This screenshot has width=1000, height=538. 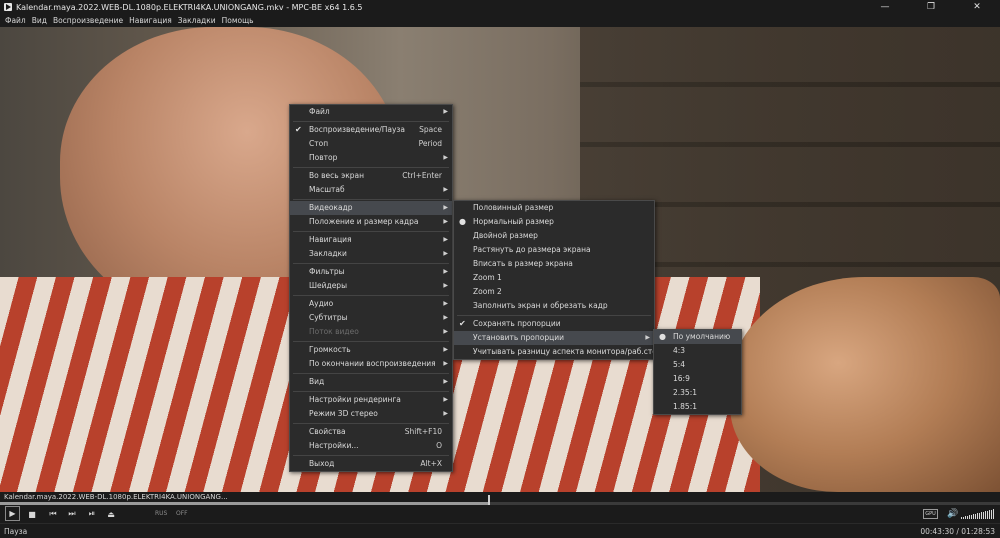 I want to click on video-frame-menu-item: Растянуть до размера экрана, so click(x=554, y=250).